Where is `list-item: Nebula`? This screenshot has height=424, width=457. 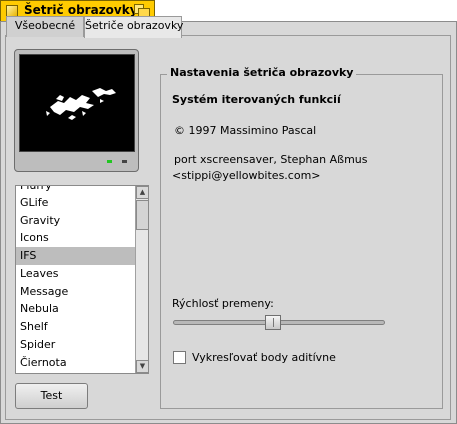
list-item: Nebula is located at coordinates (77, 309).